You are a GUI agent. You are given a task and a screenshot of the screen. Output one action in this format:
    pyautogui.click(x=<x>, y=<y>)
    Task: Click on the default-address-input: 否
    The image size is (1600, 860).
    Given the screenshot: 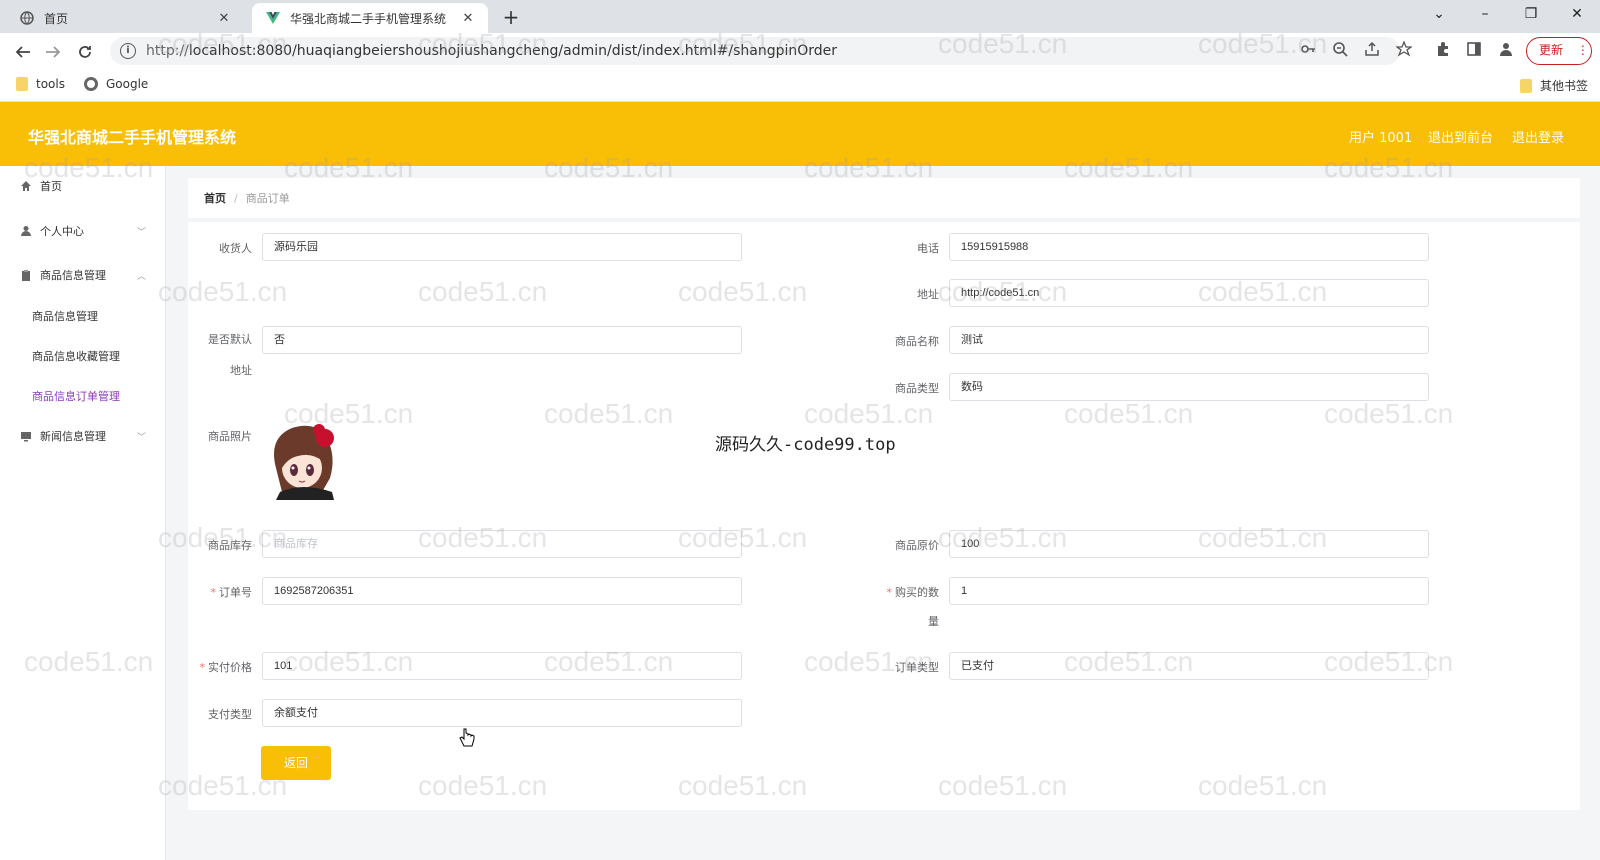 What is the action you would take?
    pyautogui.click(x=502, y=340)
    